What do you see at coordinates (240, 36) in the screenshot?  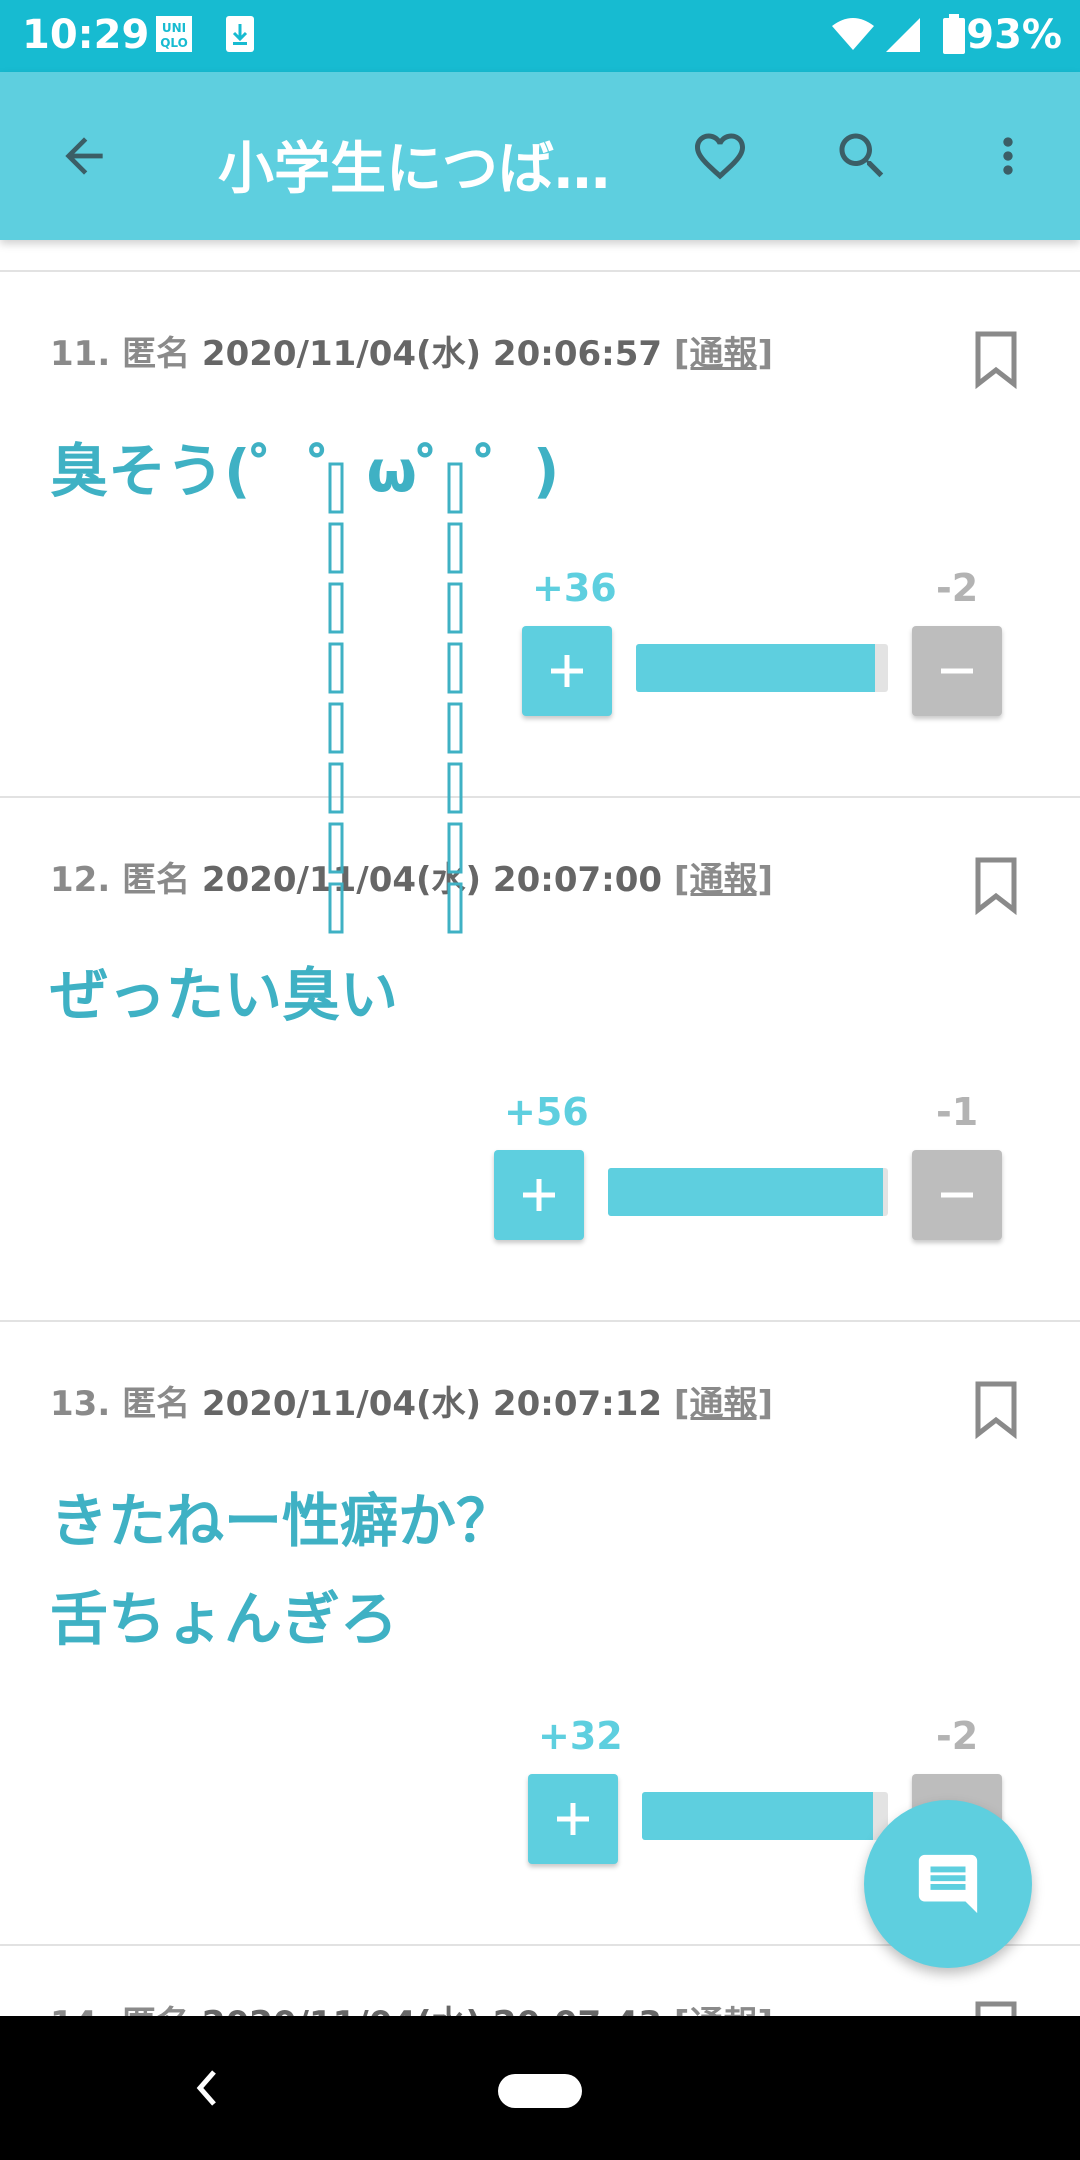 I see `download-notification-icon` at bounding box center [240, 36].